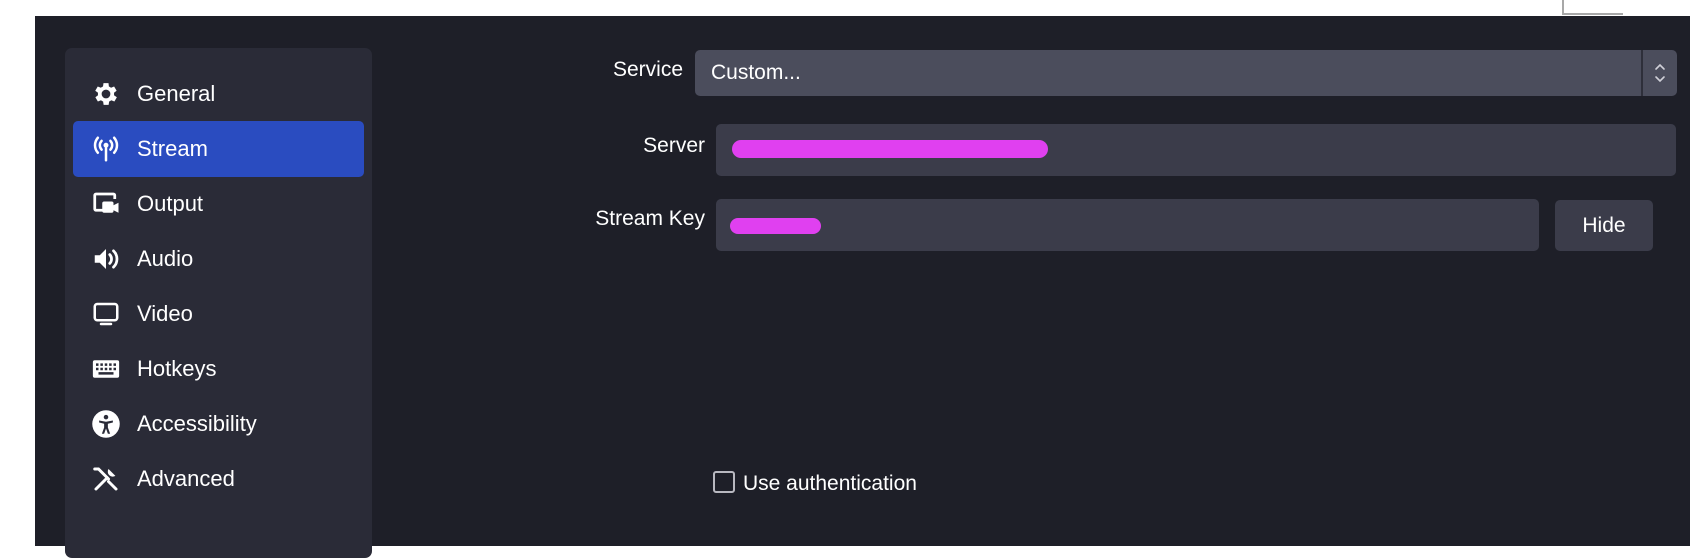  What do you see at coordinates (106, 314) in the screenshot?
I see `monitor-icon` at bounding box center [106, 314].